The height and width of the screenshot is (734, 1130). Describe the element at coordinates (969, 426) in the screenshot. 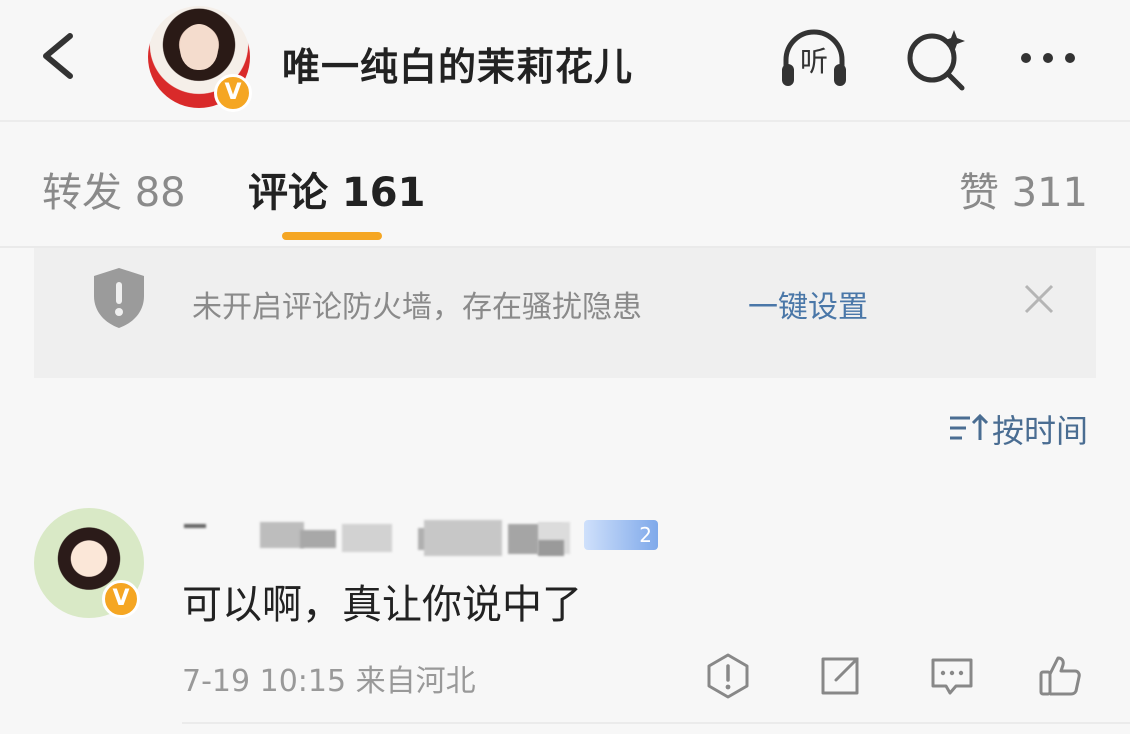

I see `sort-icon` at that location.